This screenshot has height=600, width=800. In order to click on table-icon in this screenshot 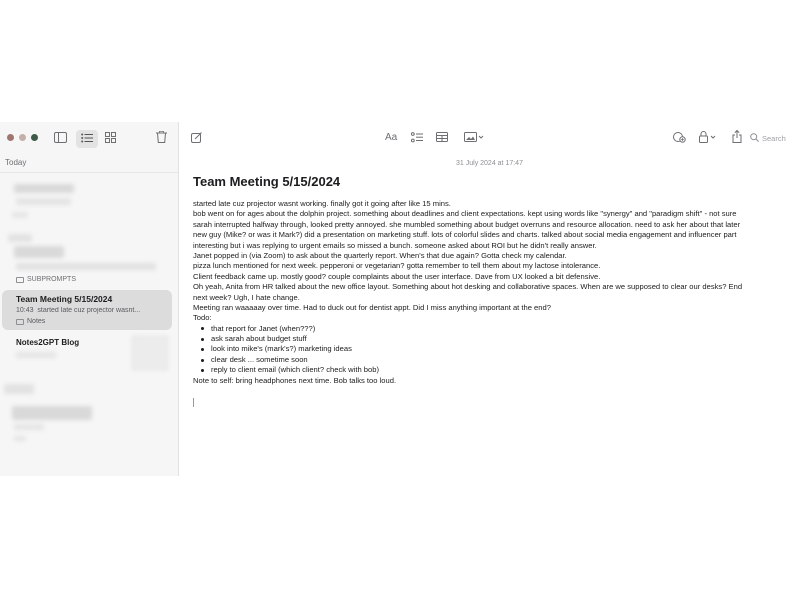, I will do `click(442, 137)`.